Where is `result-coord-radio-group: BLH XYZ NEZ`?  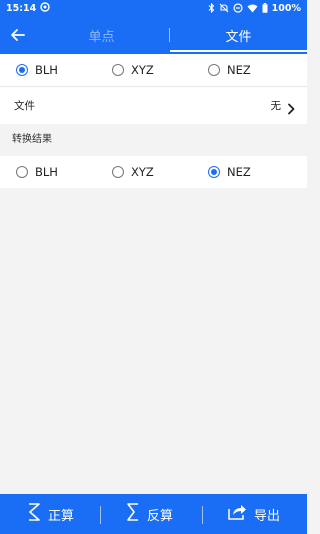 result-coord-radio-group: BLH XYZ NEZ is located at coordinates (153, 172).